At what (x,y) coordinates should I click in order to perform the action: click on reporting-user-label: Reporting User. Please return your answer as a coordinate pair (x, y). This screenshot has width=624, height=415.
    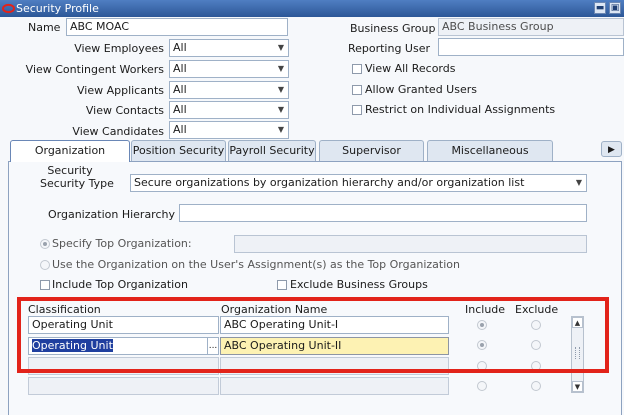
    Looking at the image, I should click on (388, 48).